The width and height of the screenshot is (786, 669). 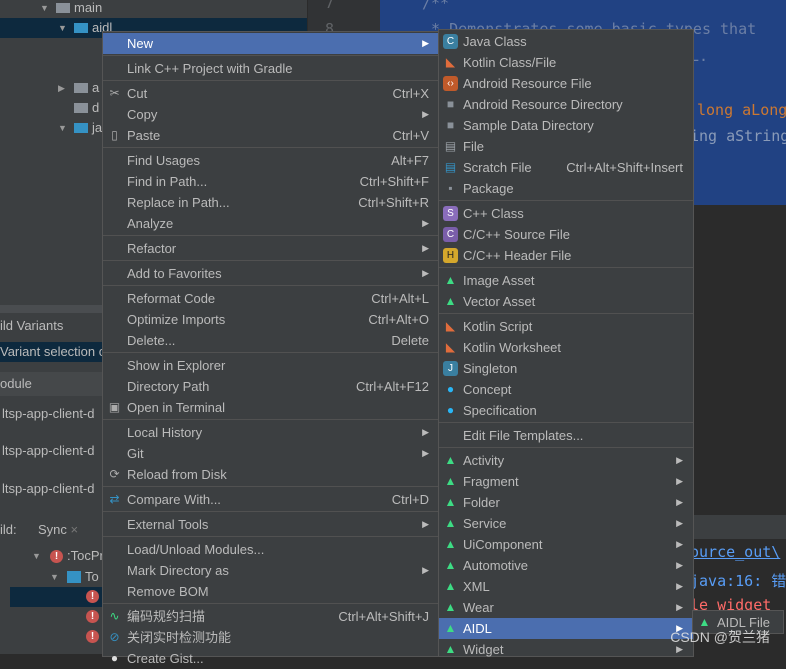 I want to click on menu-item-automotive: ▲ Automotive ▶, so click(x=566, y=565).